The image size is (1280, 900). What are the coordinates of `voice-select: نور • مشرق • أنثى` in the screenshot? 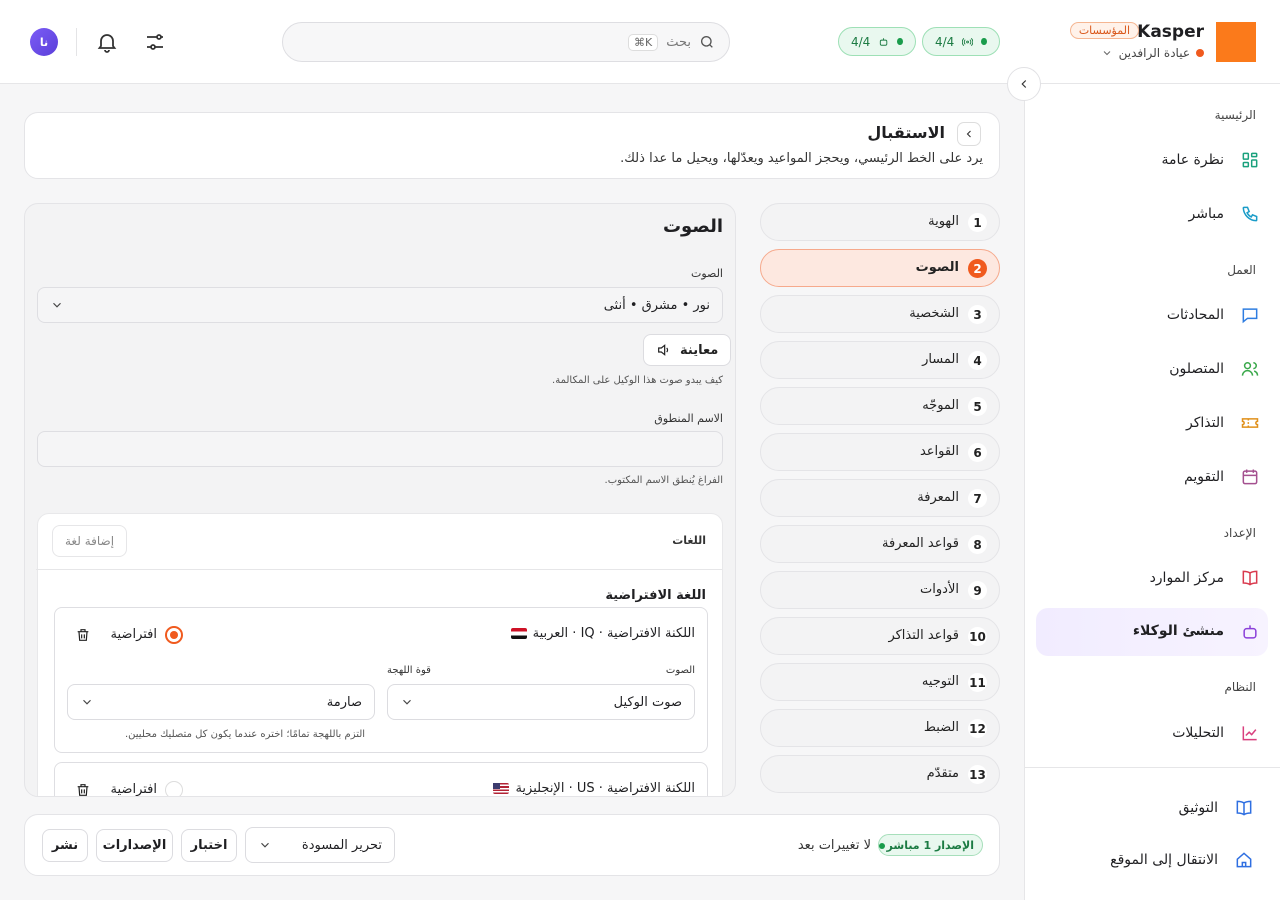 It's located at (380, 305).